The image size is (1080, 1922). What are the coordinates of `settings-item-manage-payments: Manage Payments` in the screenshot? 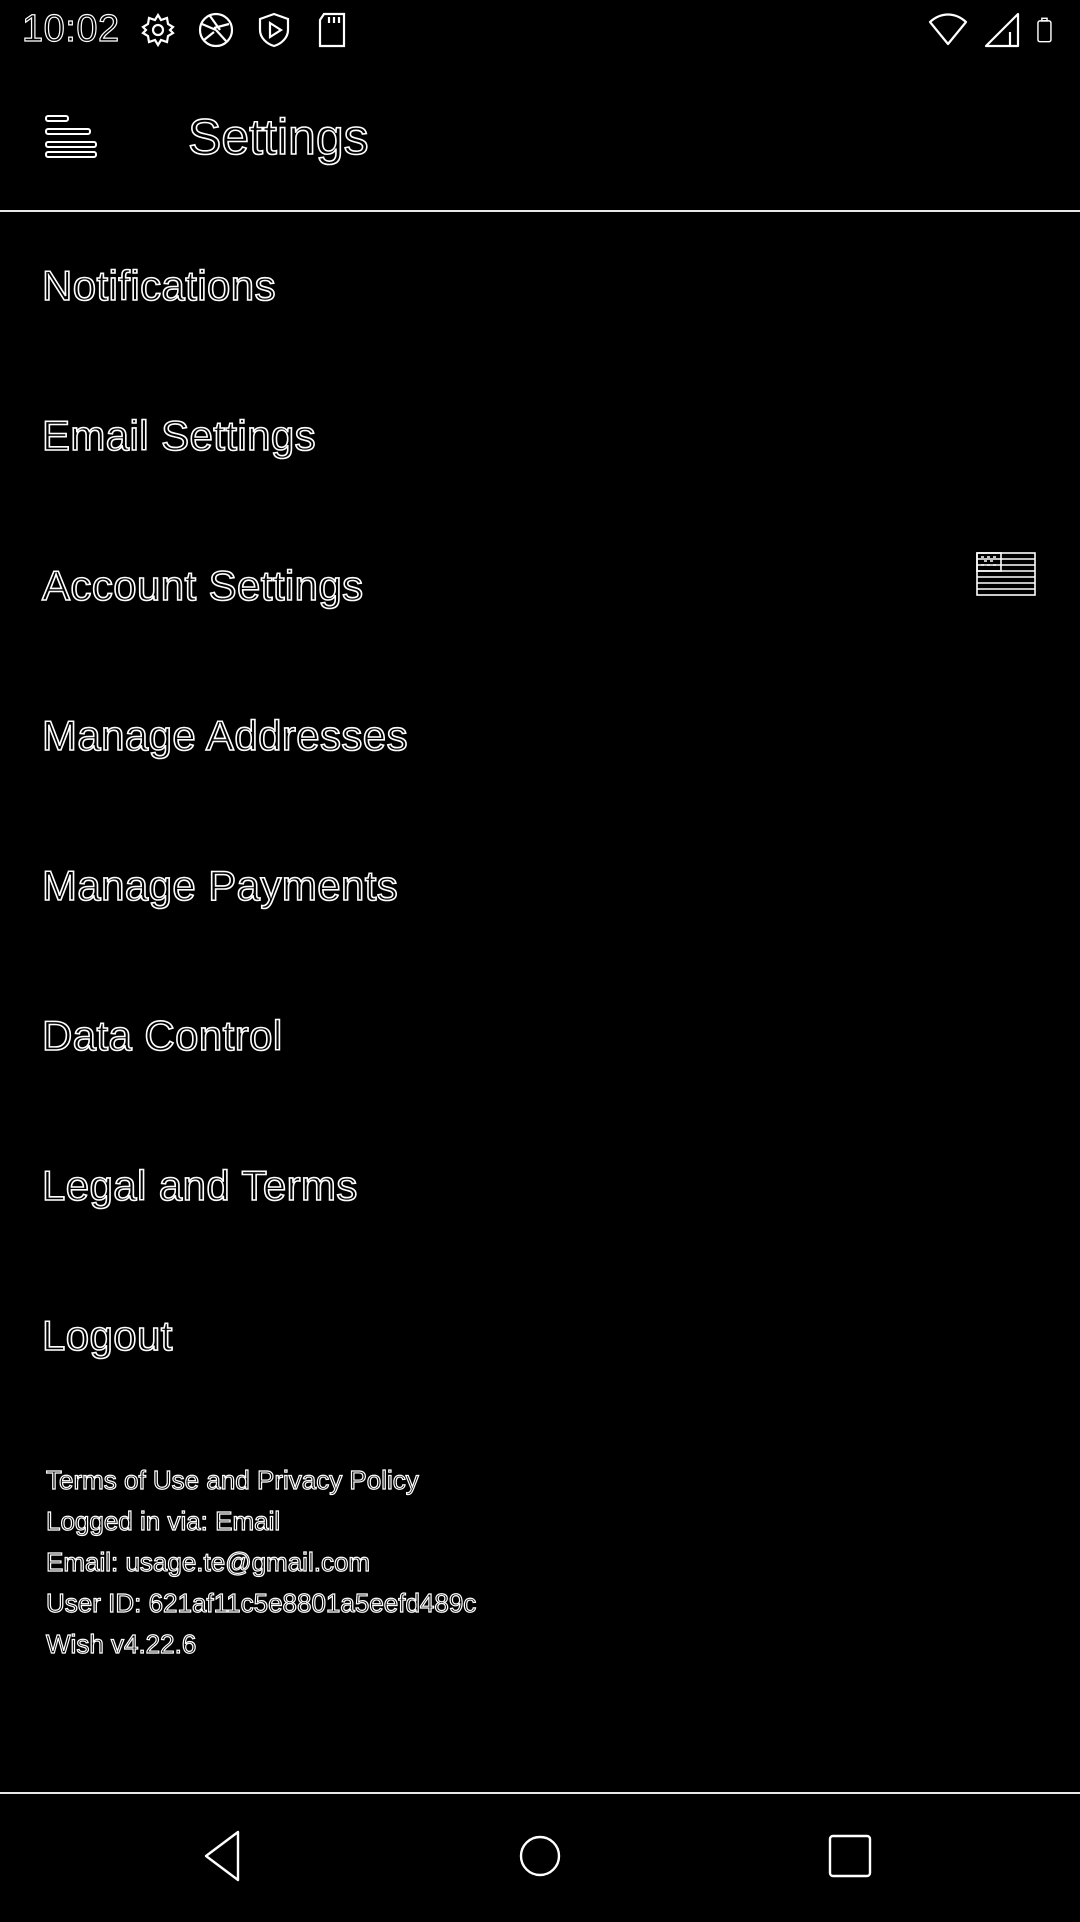 It's located at (540, 887).